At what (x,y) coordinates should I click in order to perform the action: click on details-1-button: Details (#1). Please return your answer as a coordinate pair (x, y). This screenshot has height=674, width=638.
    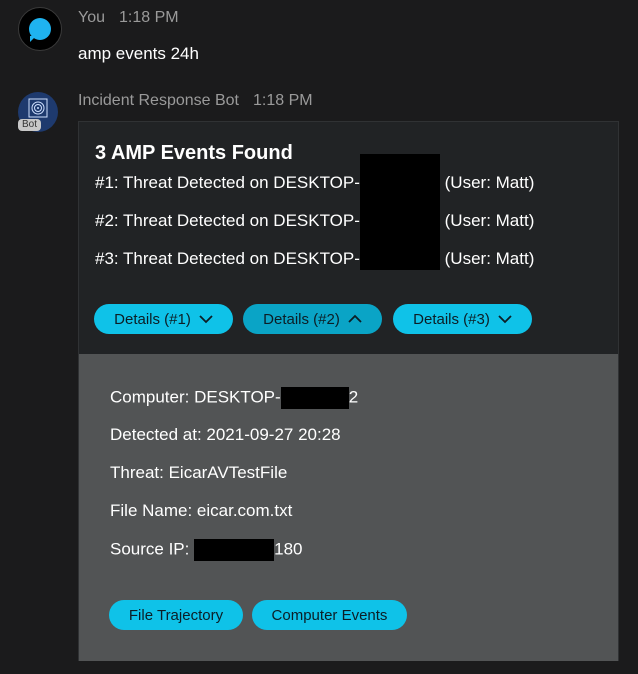
    Looking at the image, I should click on (163, 319).